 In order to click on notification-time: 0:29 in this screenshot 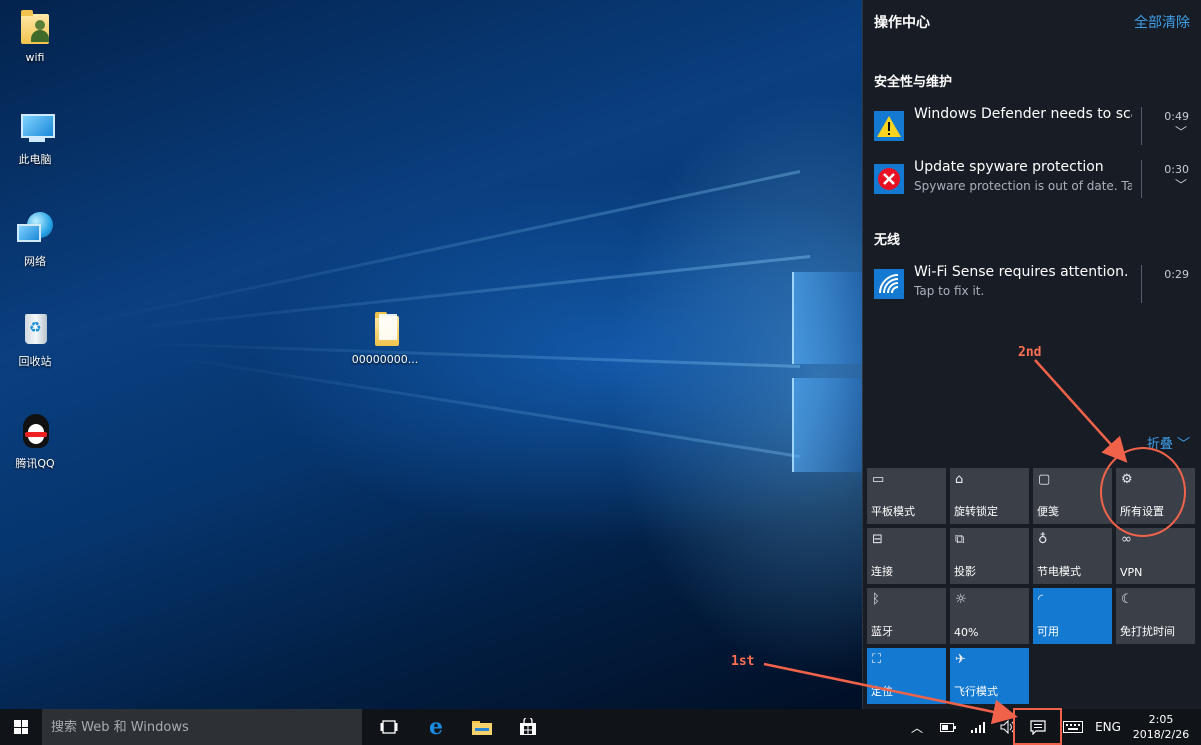, I will do `click(1176, 274)`.